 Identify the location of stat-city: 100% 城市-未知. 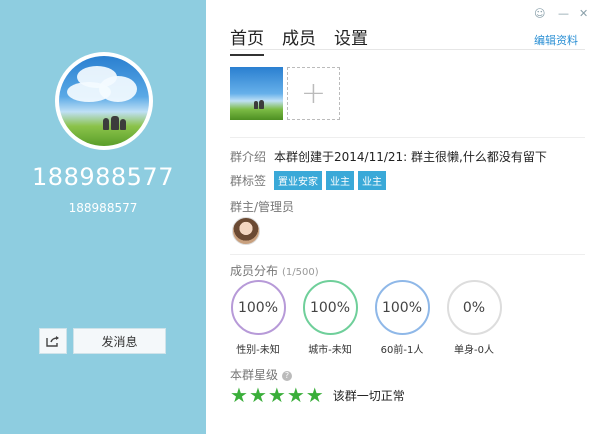
(330, 318).